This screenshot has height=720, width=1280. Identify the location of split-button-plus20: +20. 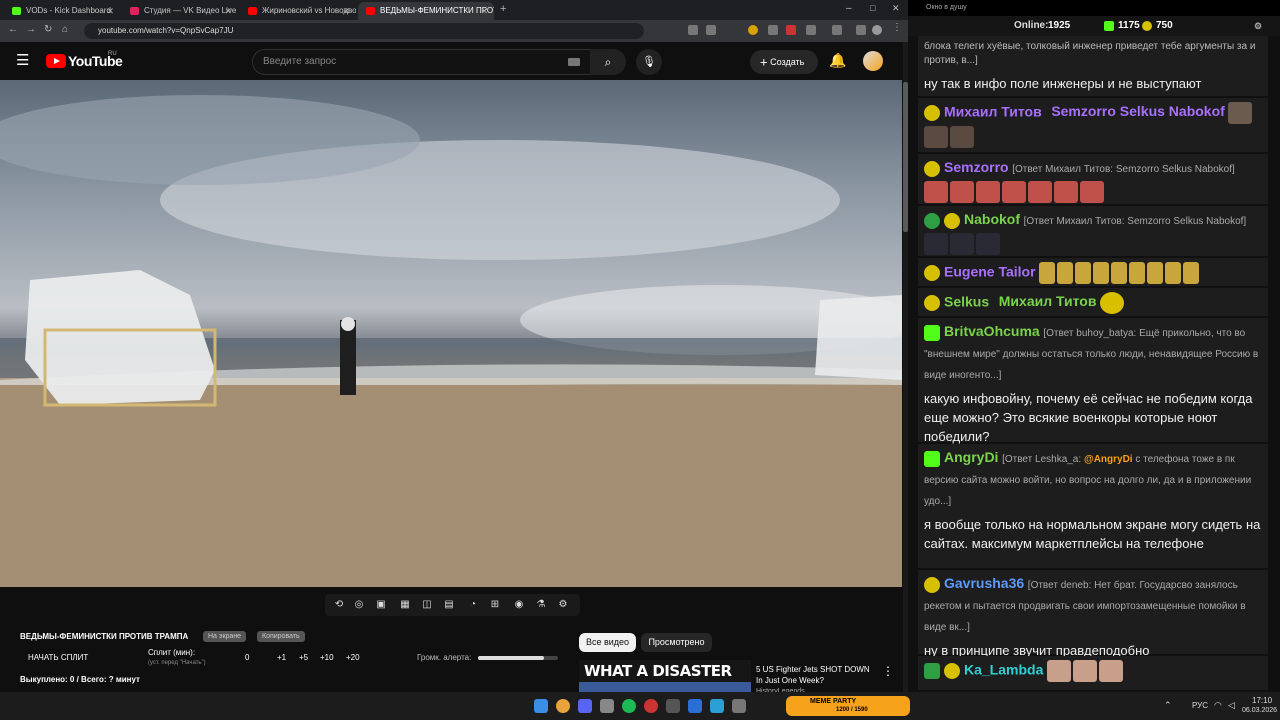
(353, 657).